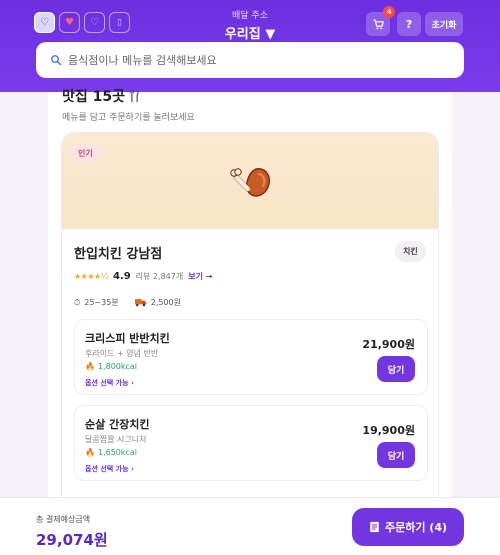 The width and height of the screenshot is (500, 555). I want to click on clock-icon: ⏱, so click(77, 302).